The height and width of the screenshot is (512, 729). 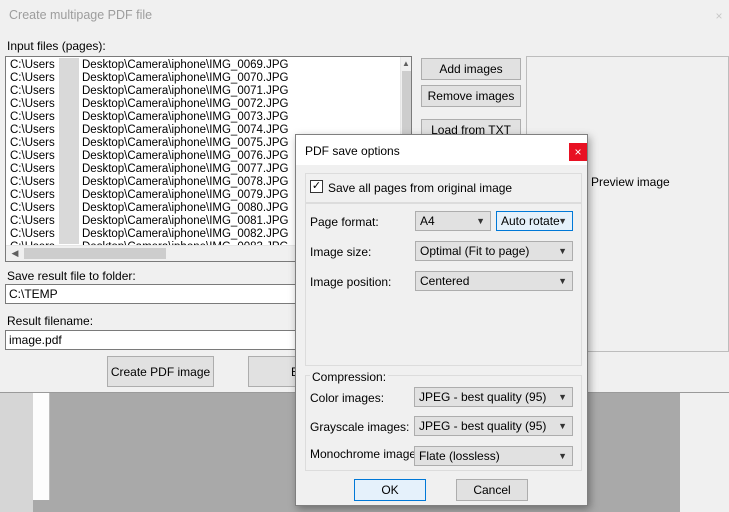 What do you see at coordinates (445, 281) in the screenshot?
I see `image-position-value: Centered` at bounding box center [445, 281].